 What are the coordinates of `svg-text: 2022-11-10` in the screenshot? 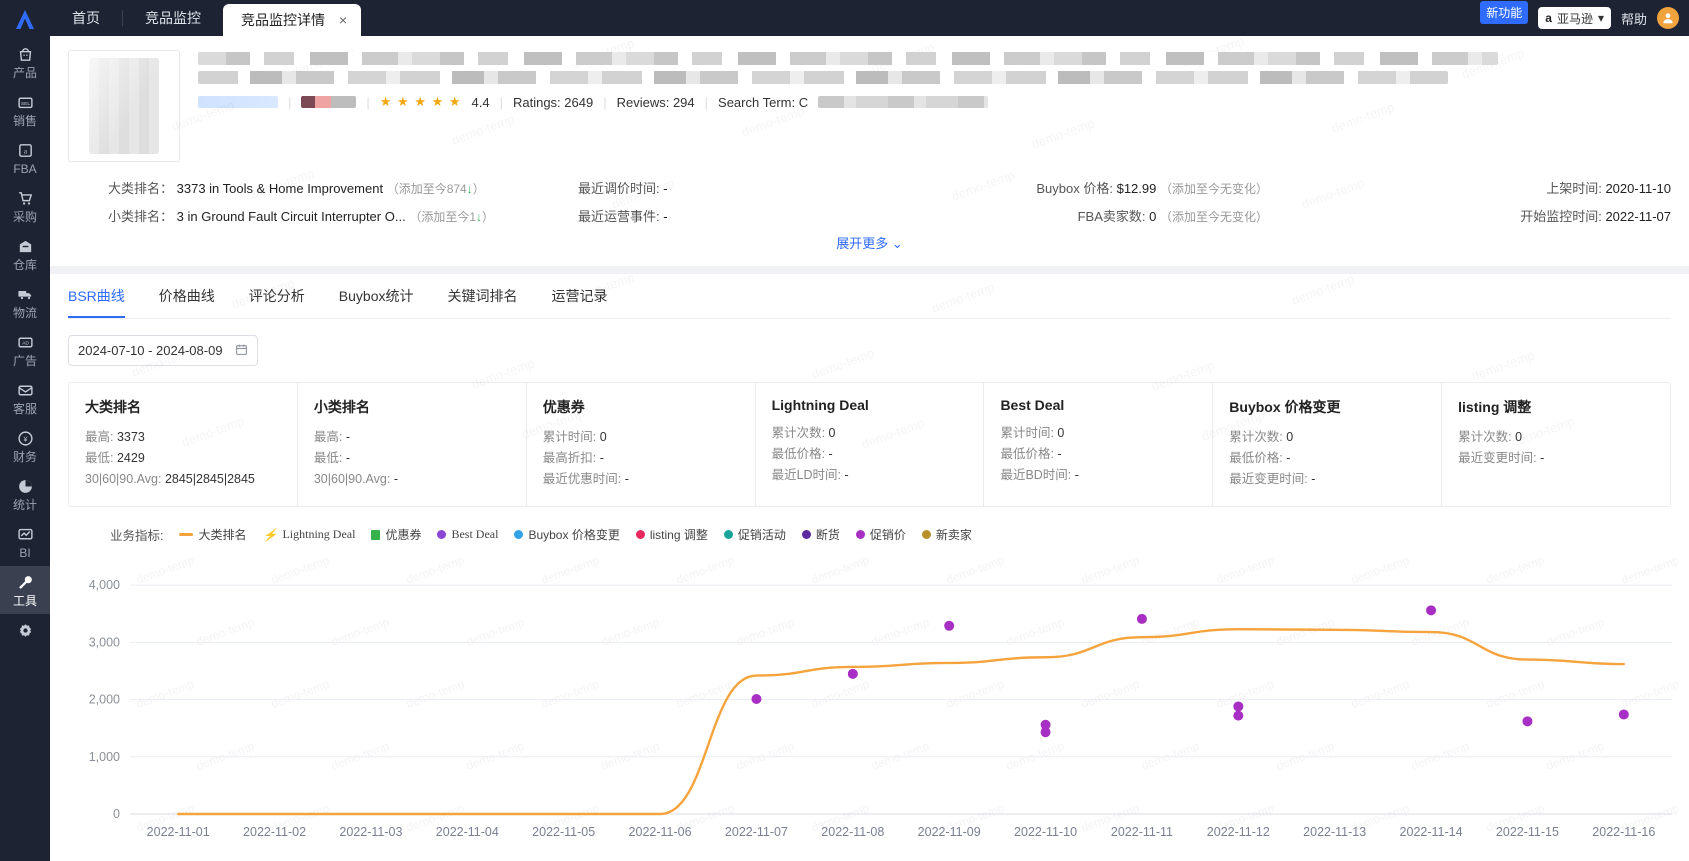 It's located at (1045, 832).